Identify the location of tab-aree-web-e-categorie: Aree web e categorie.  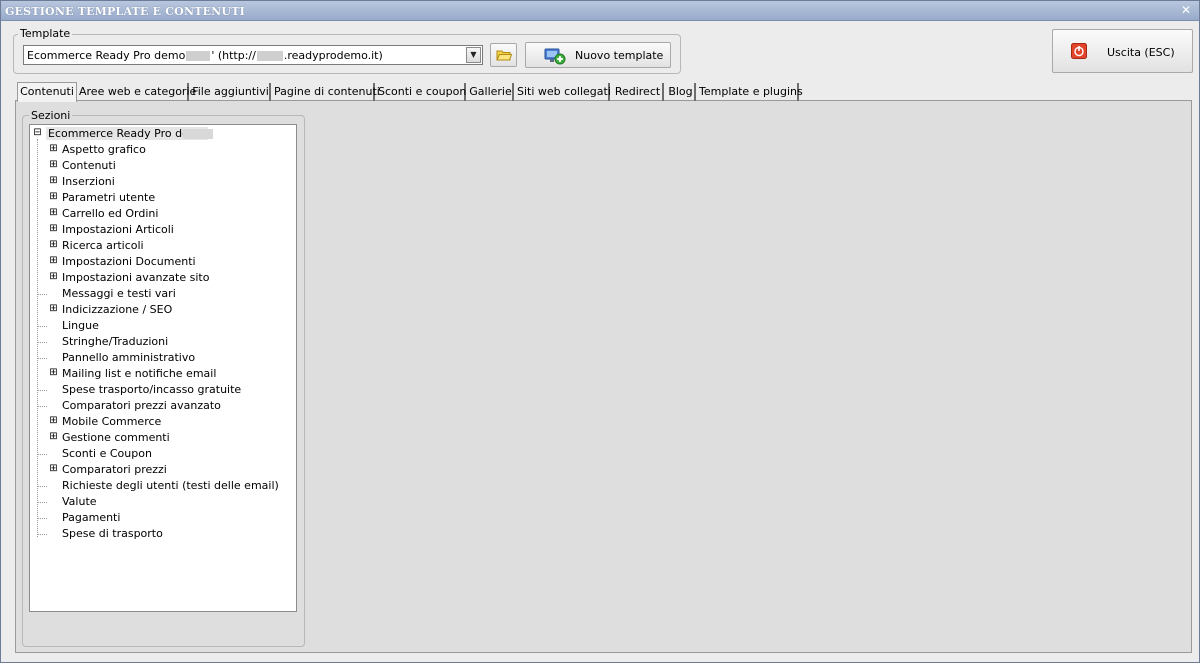
(137, 92).